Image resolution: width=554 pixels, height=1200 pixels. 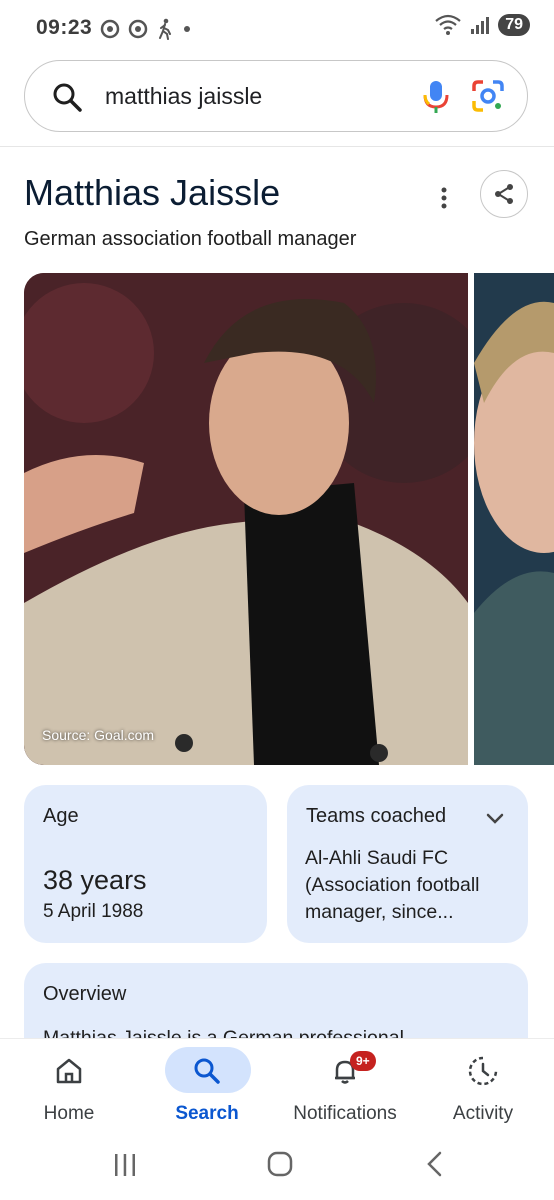 I want to click on recent-apps-icon, so click(x=125, y=1165).